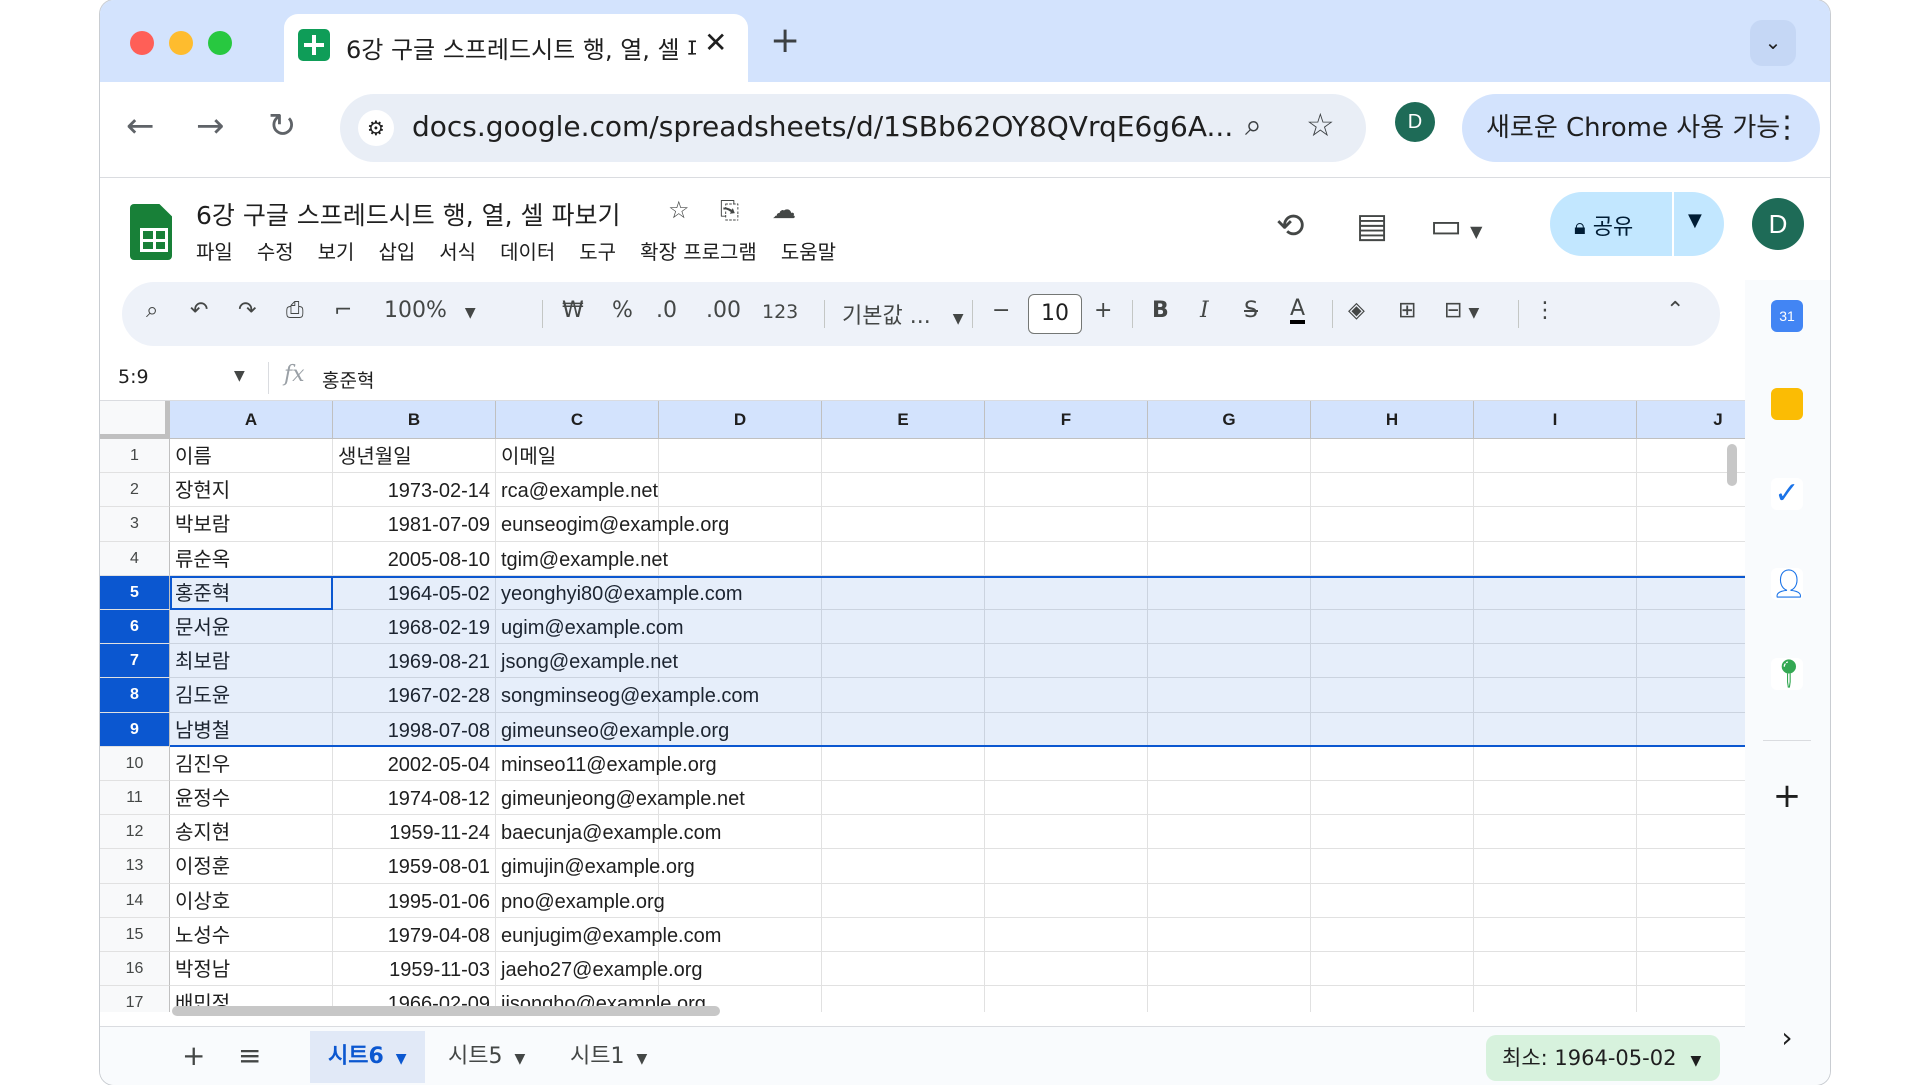 This screenshot has height=1085, width=1920. I want to click on cell-birthdate: 1969-08-21, so click(414, 661).